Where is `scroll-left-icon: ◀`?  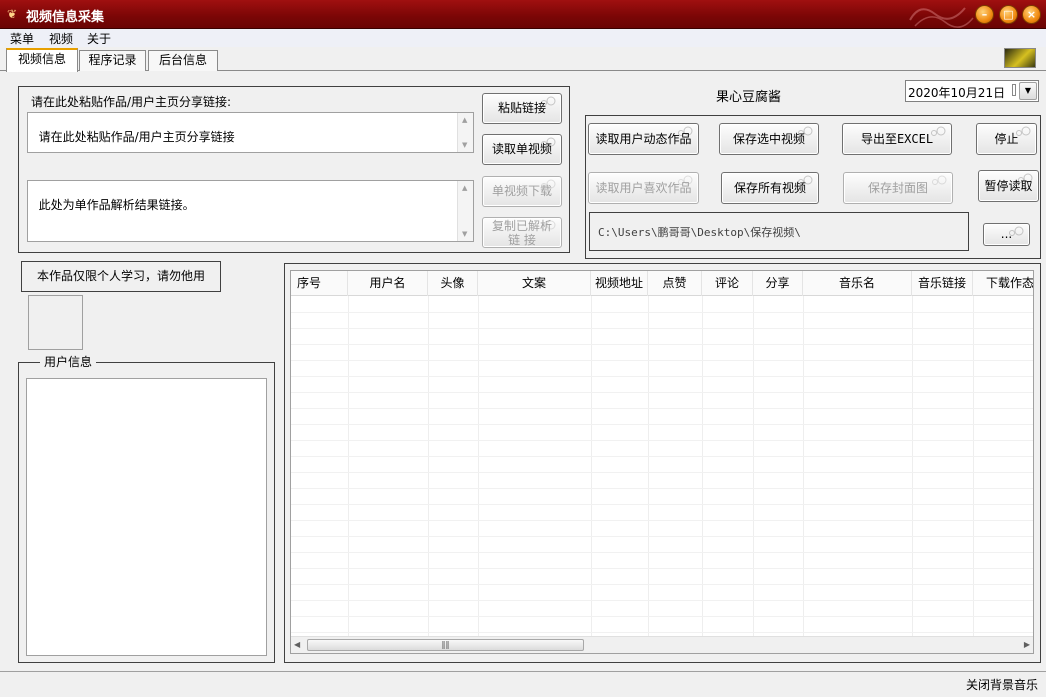
scroll-left-icon: ◀ is located at coordinates (297, 644).